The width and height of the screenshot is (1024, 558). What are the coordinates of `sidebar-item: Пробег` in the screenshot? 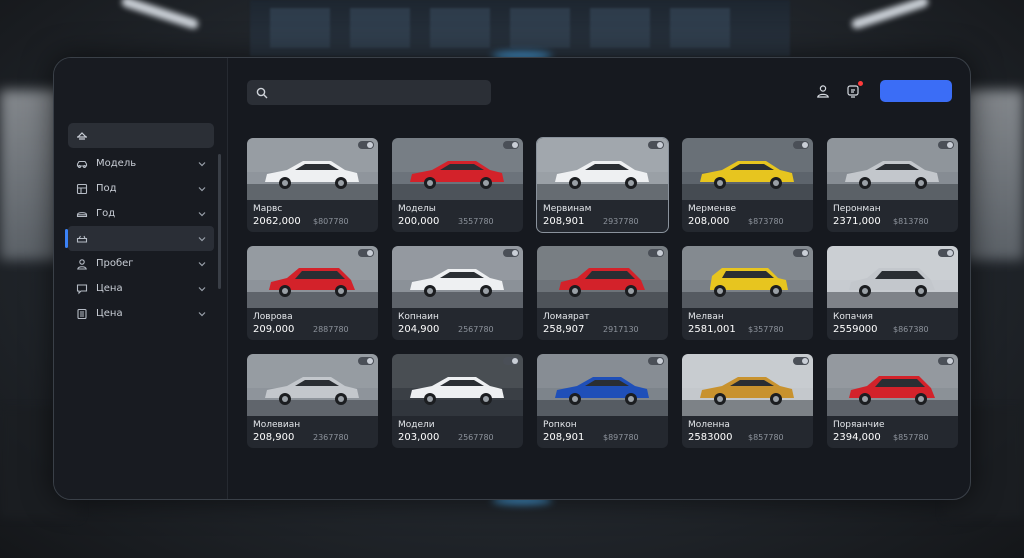 It's located at (141, 263).